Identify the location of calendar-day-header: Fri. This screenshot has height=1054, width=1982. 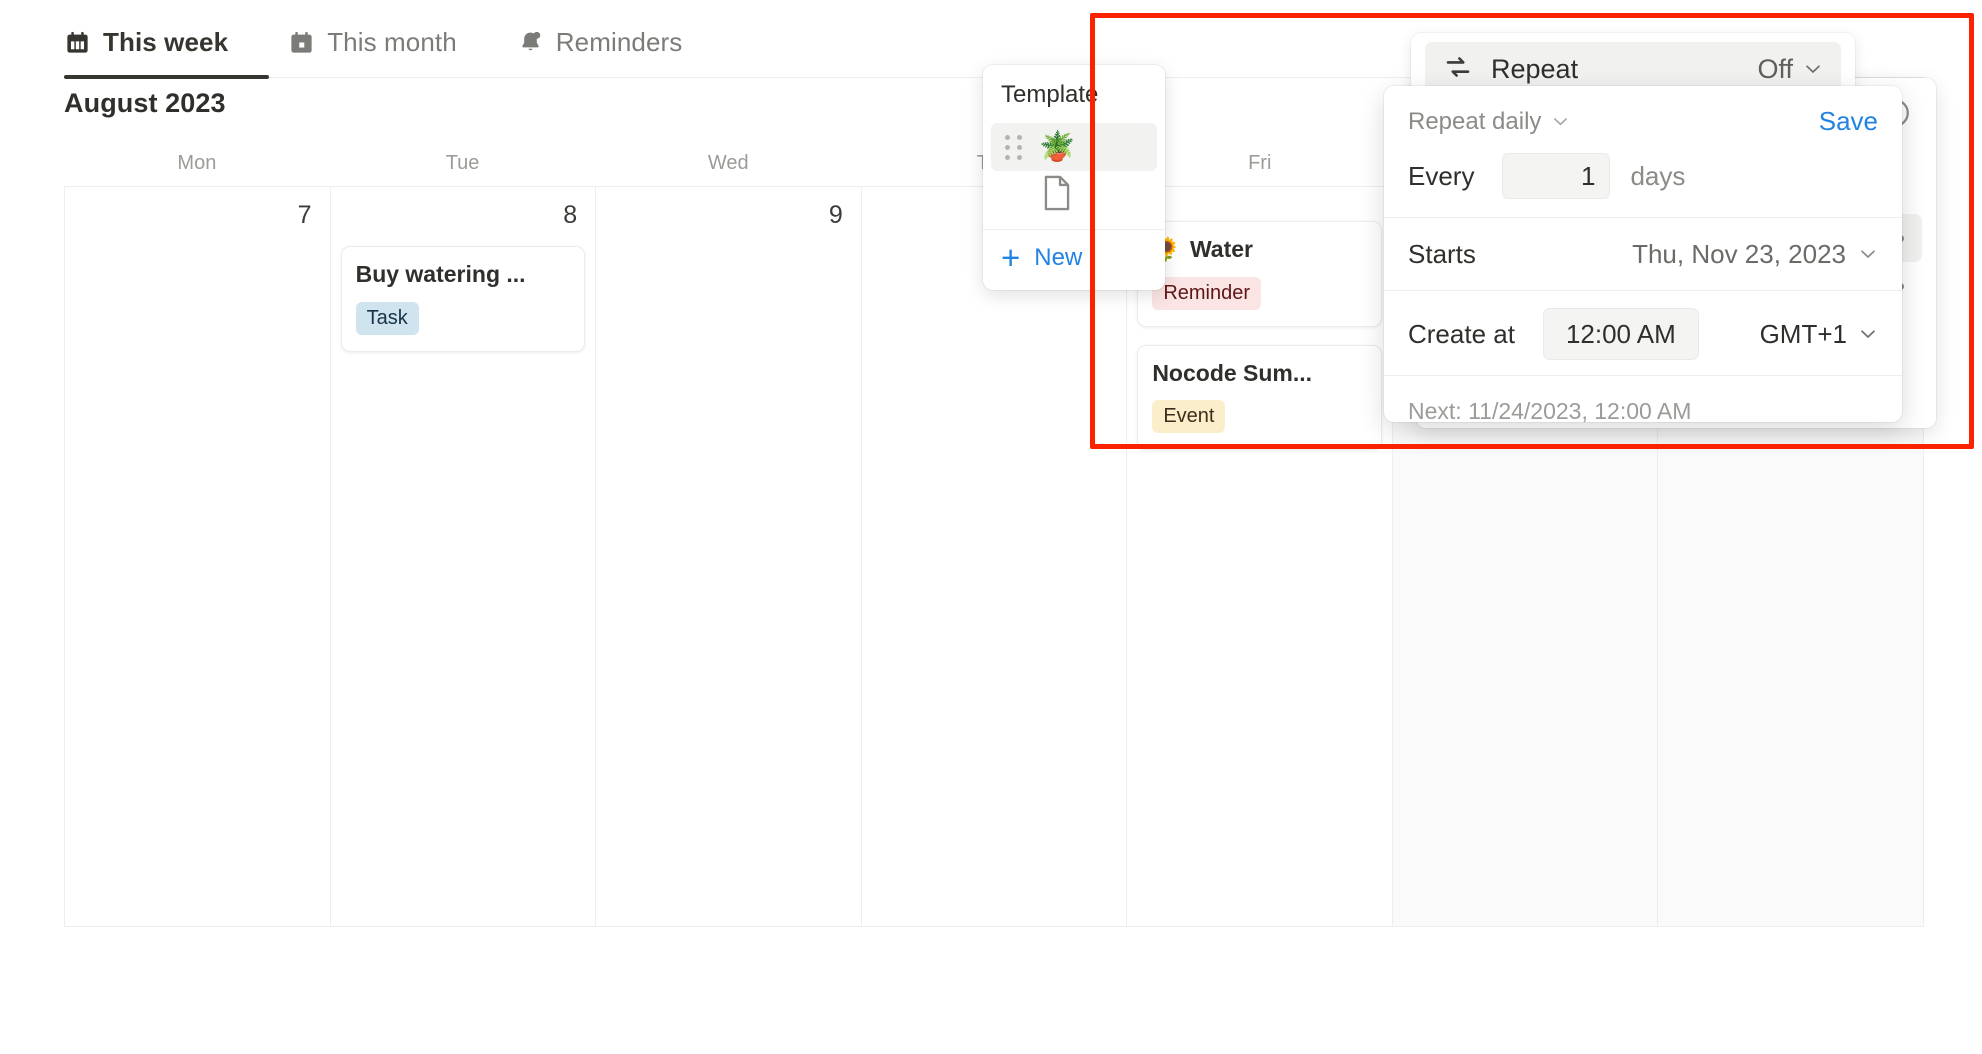
(1260, 163).